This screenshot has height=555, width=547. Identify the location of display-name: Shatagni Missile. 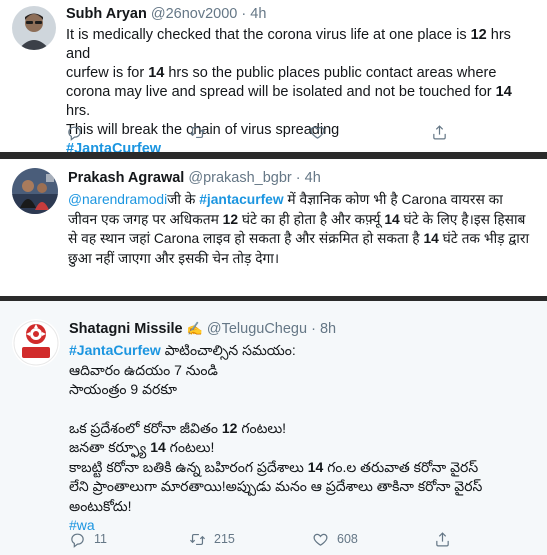
(126, 329).